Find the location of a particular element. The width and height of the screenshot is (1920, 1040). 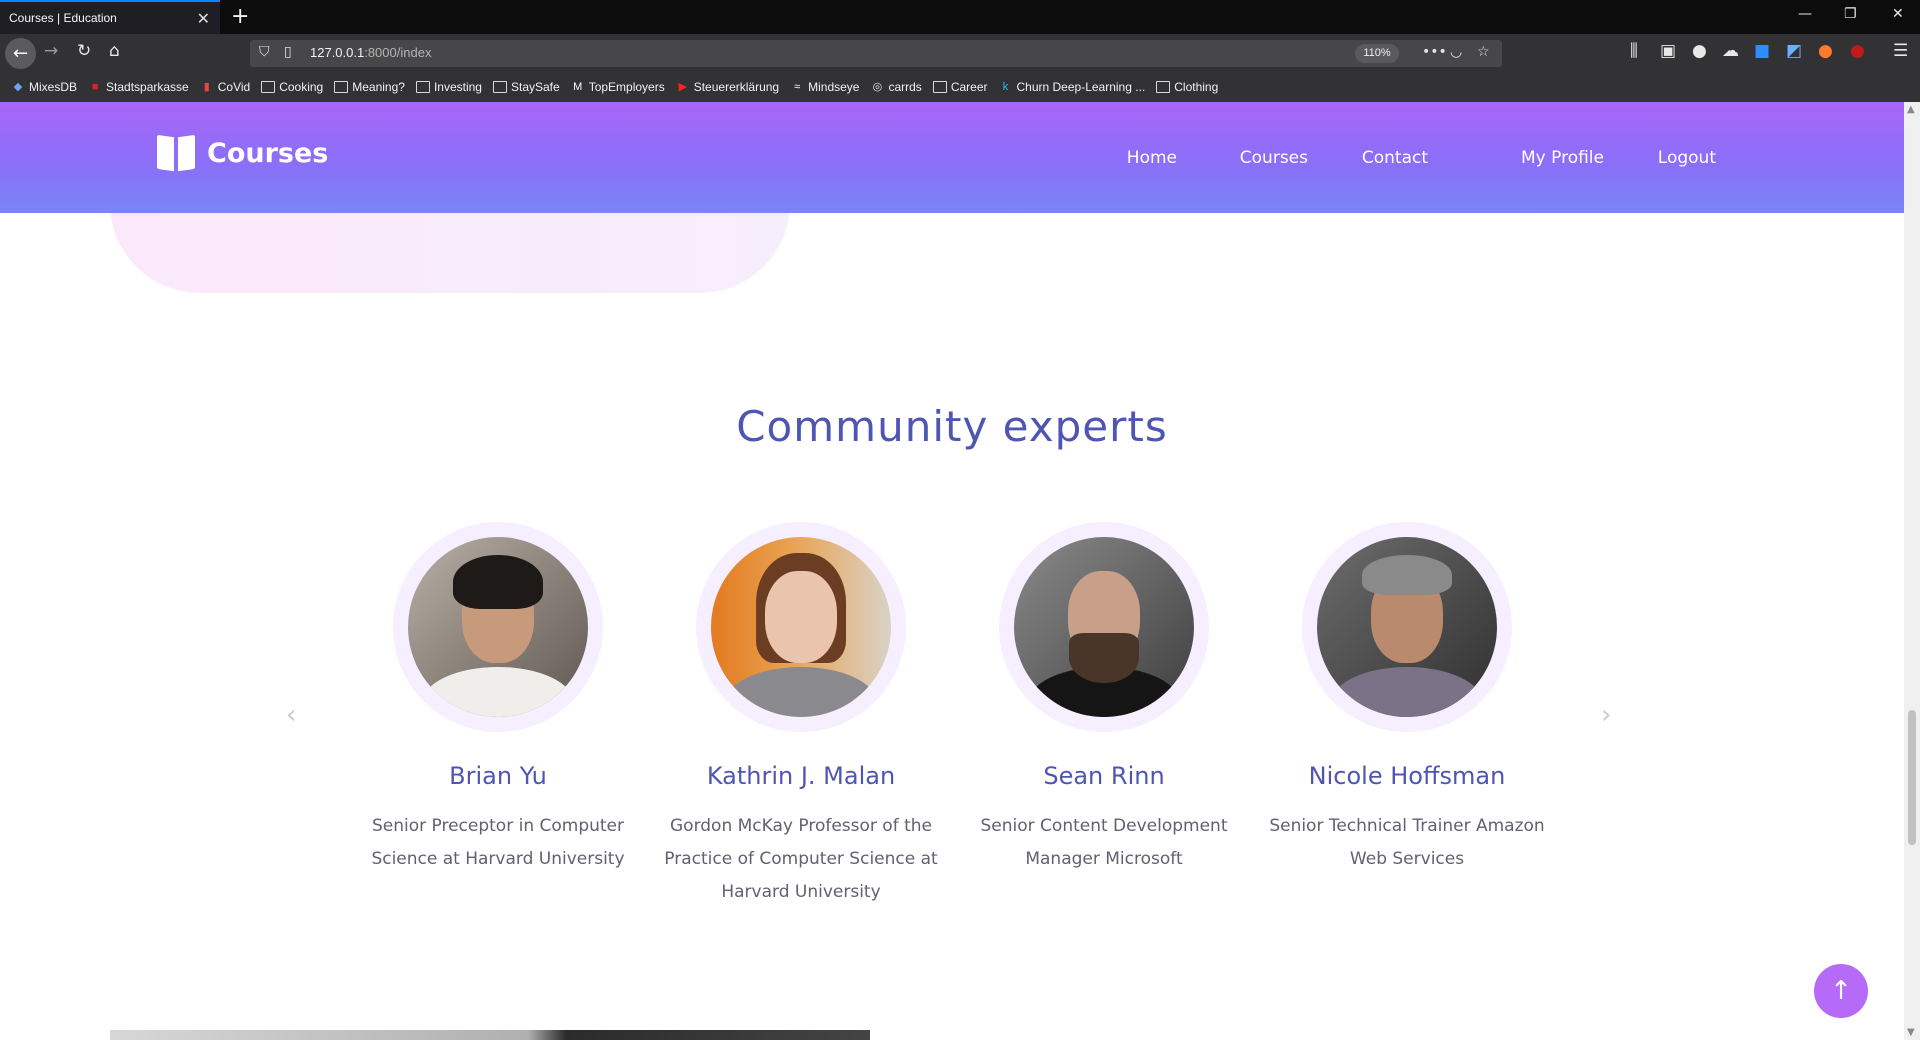

bookmark-item: ◎ carrds is located at coordinates (896, 87).